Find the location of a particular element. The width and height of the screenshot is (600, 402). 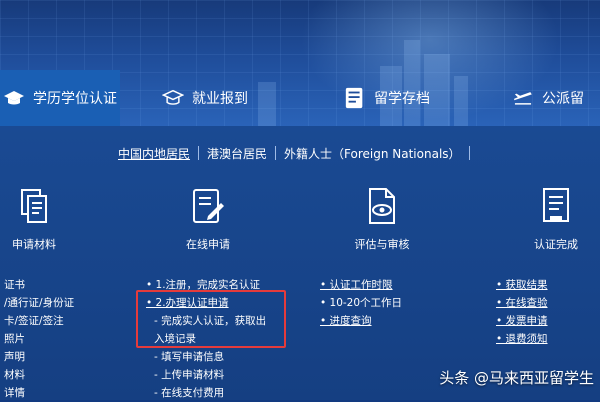

list-item: /通行证/身份证 is located at coordinates (39, 303).